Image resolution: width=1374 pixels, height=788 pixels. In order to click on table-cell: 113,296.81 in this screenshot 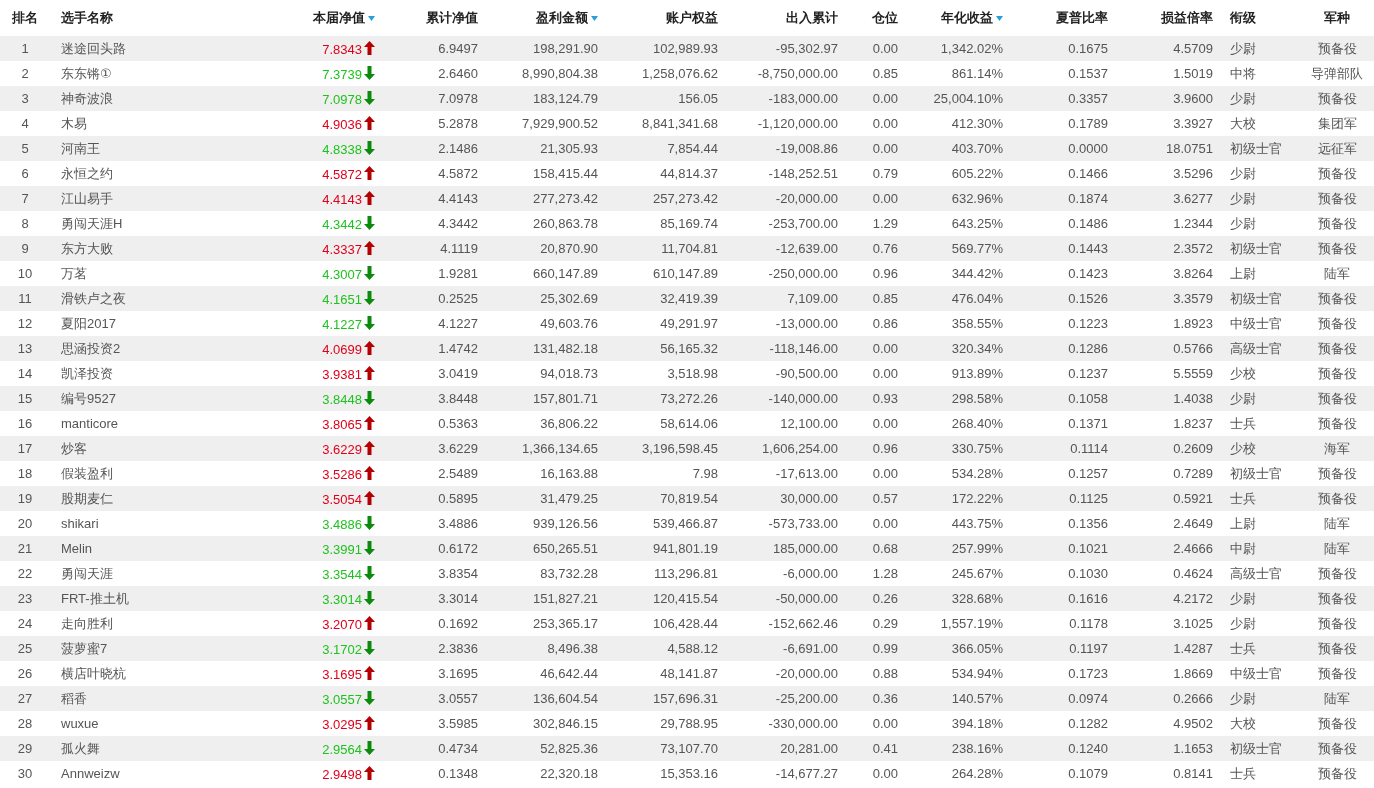, I will do `click(685, 573)`.